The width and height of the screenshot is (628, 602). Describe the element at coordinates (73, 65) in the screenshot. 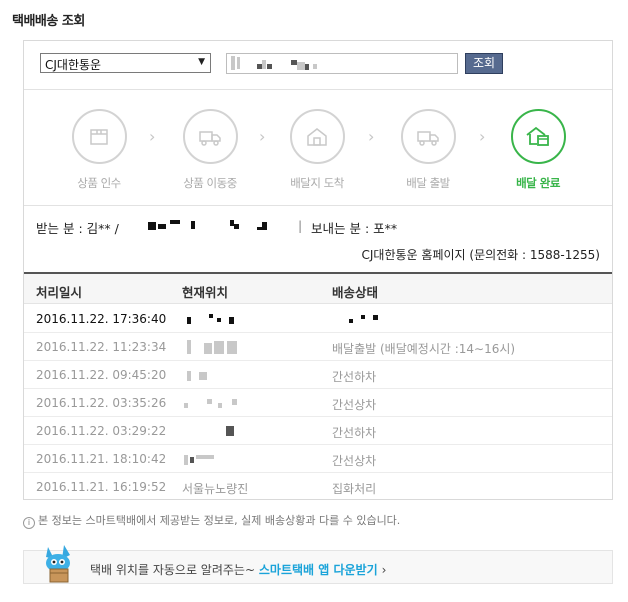

I see `carrier-select-value: CJ대한통운` at that location.